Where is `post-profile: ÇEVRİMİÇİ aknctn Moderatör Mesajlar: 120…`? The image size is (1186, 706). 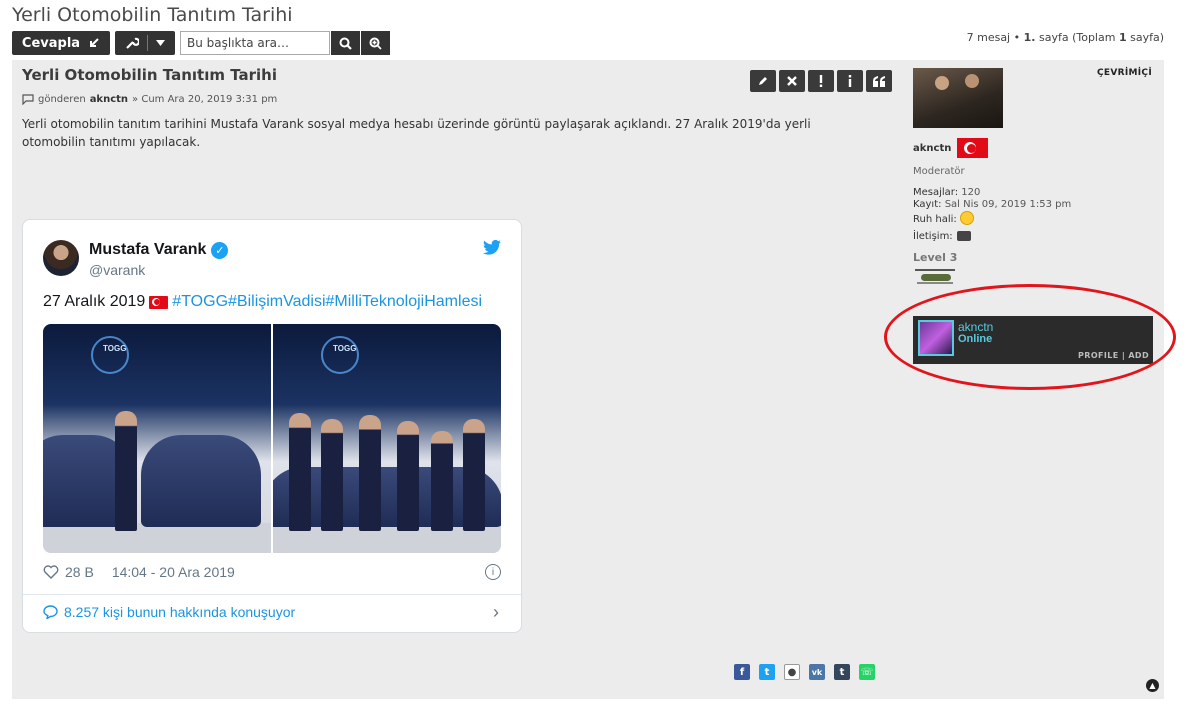 post-profile: ÇEVRİMİÇİ aknctn Moderatör Mesajlar: 120… is located at coordinates (1035, 177).